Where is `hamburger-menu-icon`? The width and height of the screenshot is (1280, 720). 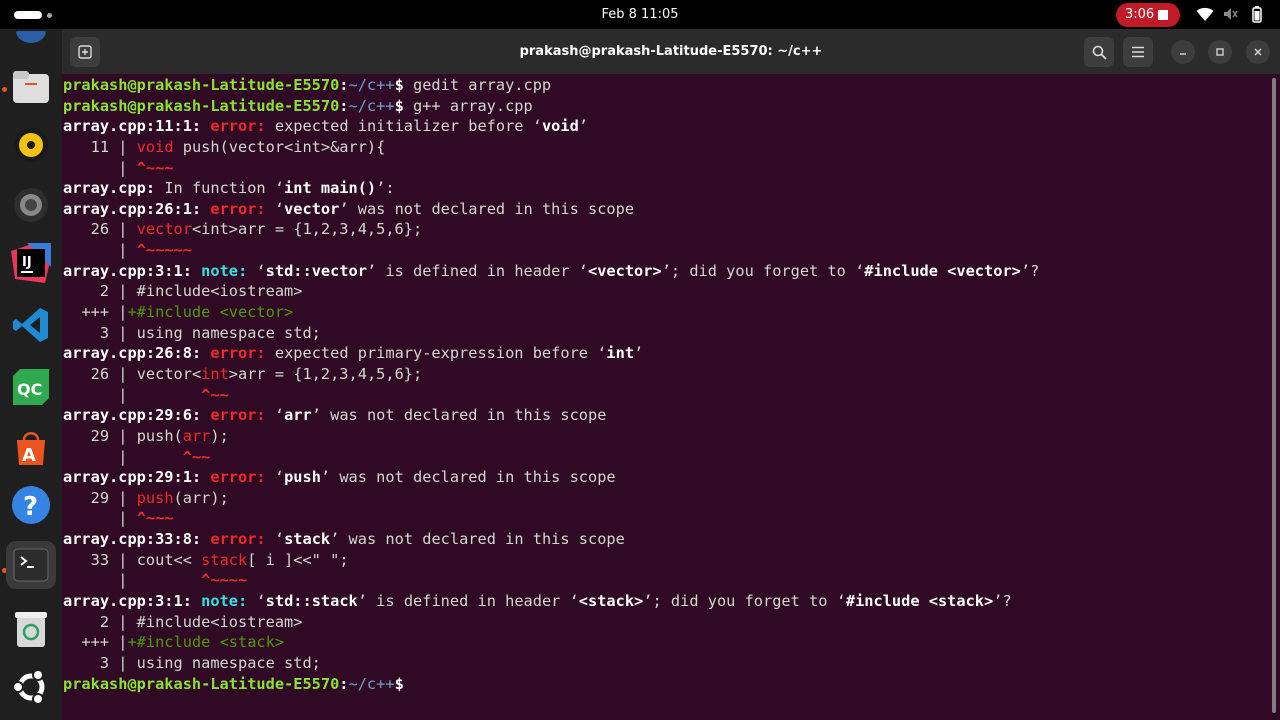 hamburger-menu-icon is located at coordinates (1138, 52).